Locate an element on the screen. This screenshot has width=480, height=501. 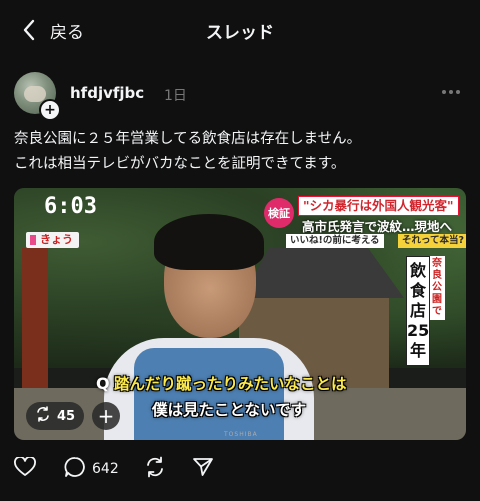
tv-brand: TOSHIBA is located at coordinates (241, 434).